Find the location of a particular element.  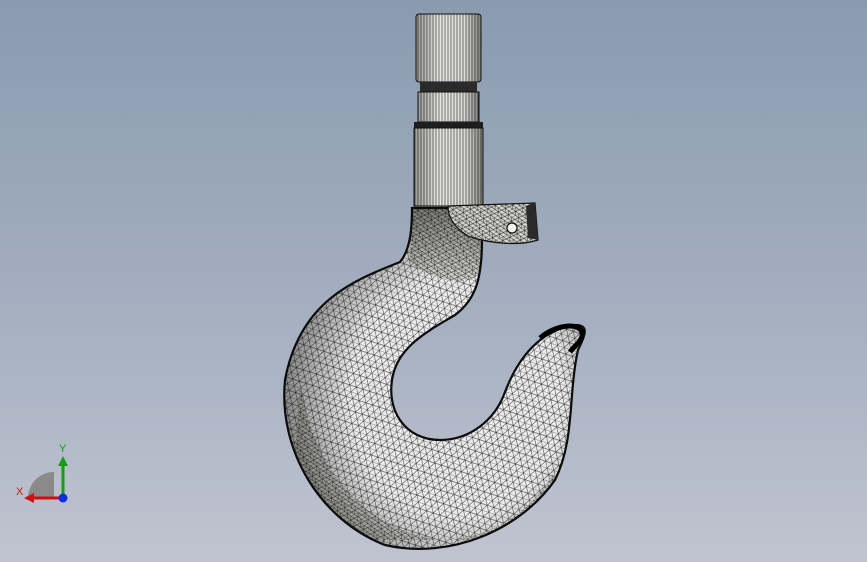

x-axis-label: X is located at coordinates (20, 492).